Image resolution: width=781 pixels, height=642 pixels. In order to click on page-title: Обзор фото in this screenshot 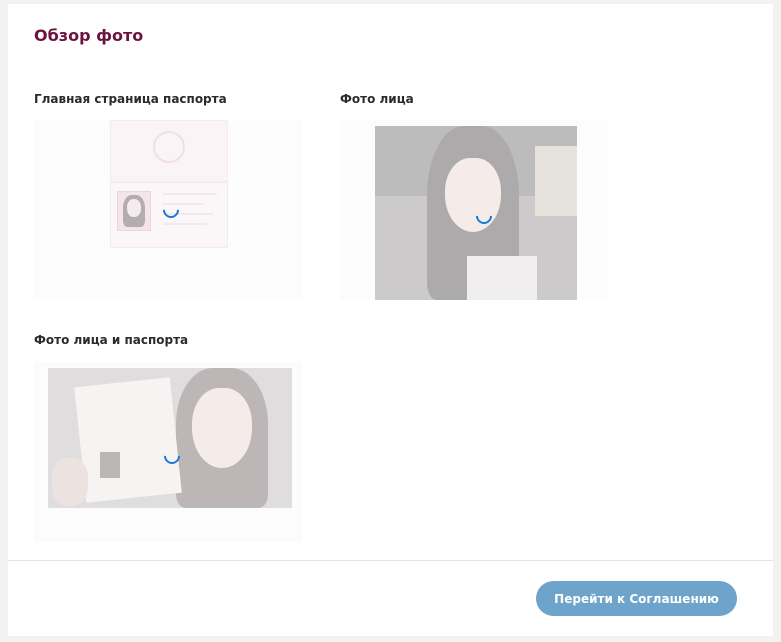, I will do `click(89, 35)`.